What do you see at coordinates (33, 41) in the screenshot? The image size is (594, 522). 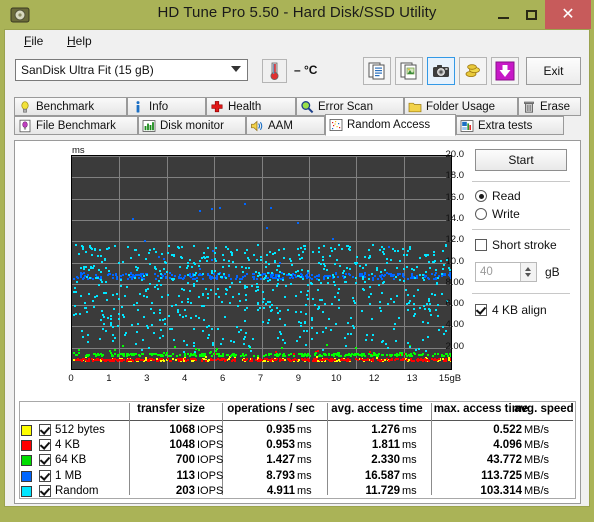 I see `menu-item-file: File` at bounding box center [33, 41].